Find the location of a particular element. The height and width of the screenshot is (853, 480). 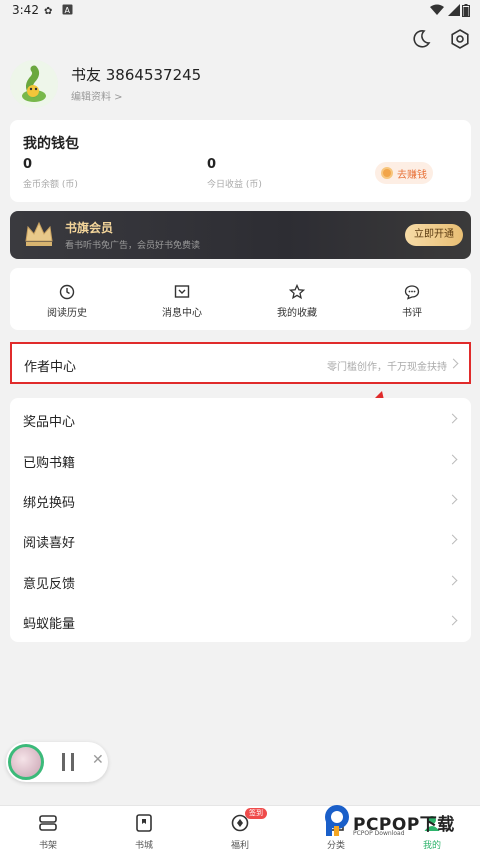

author-center-subtitle: 零门槛创作，千万现金扶持 is located at coordinates (387, 367).